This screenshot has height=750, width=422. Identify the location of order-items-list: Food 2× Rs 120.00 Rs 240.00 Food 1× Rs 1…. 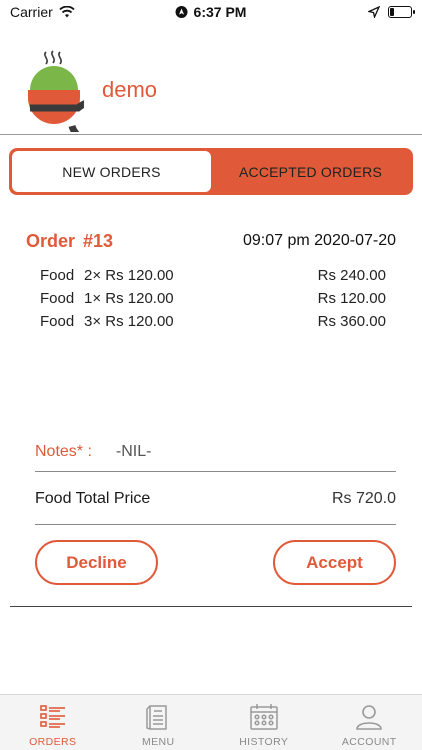
(213, 298).